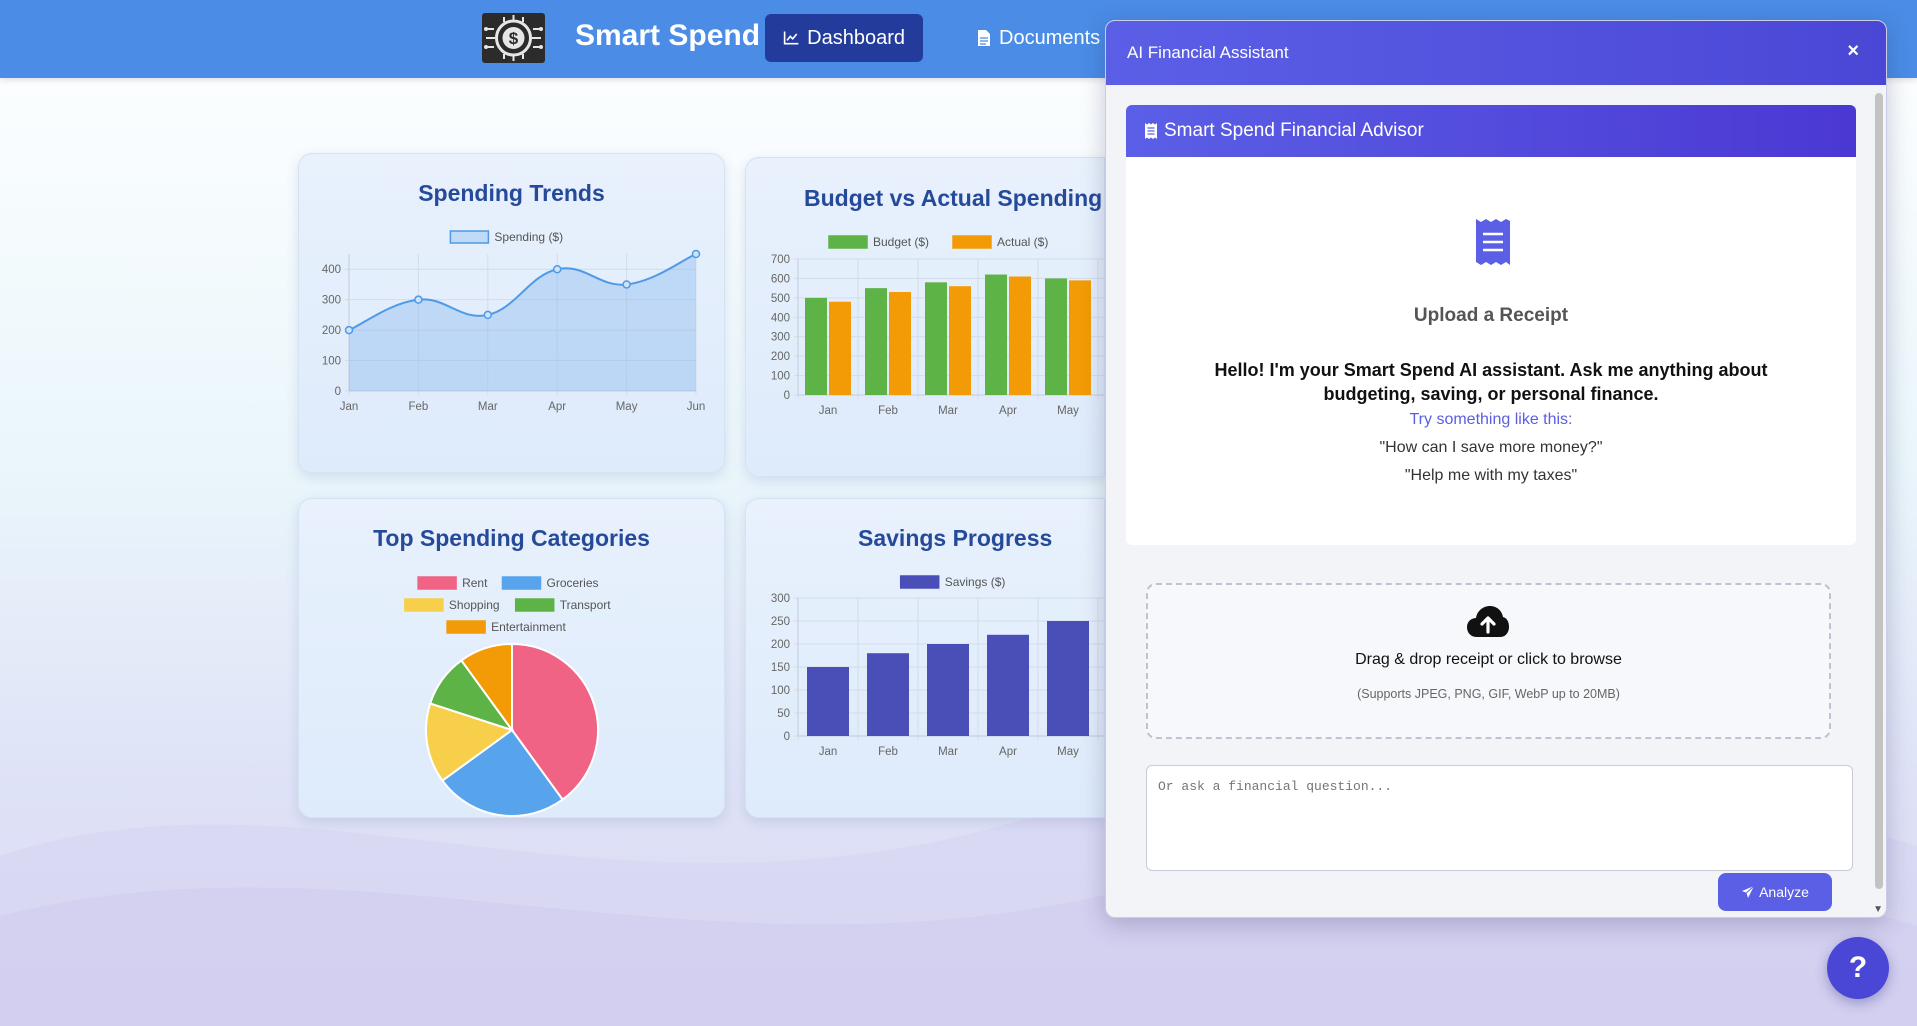  I want to click on y-tick-label: 250, so click(780, 622).